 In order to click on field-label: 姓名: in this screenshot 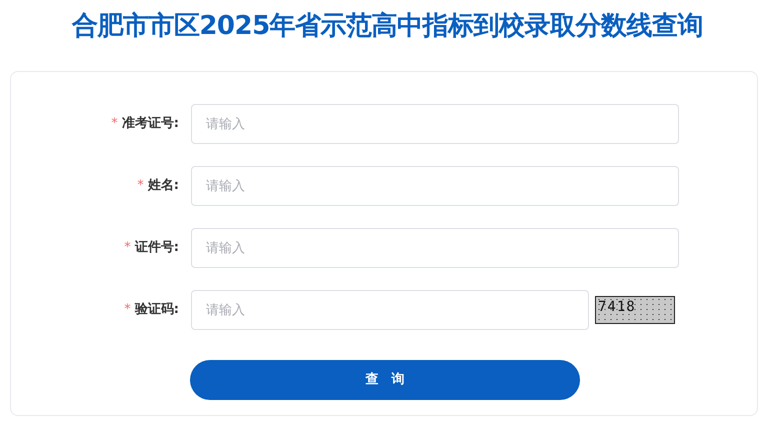, I will do `click(163, 186)`.